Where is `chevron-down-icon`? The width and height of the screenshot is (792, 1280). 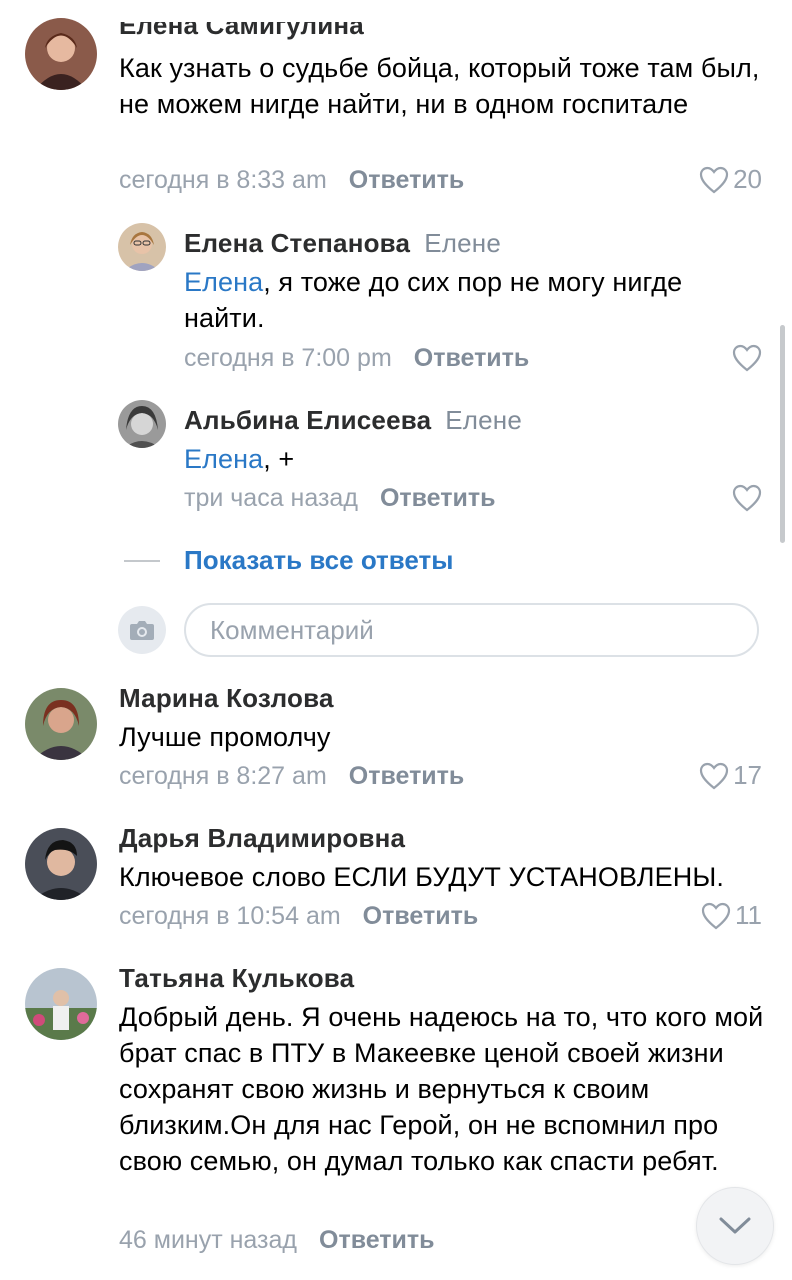 chevron-down-icon is located at coordinates (735, 1225).